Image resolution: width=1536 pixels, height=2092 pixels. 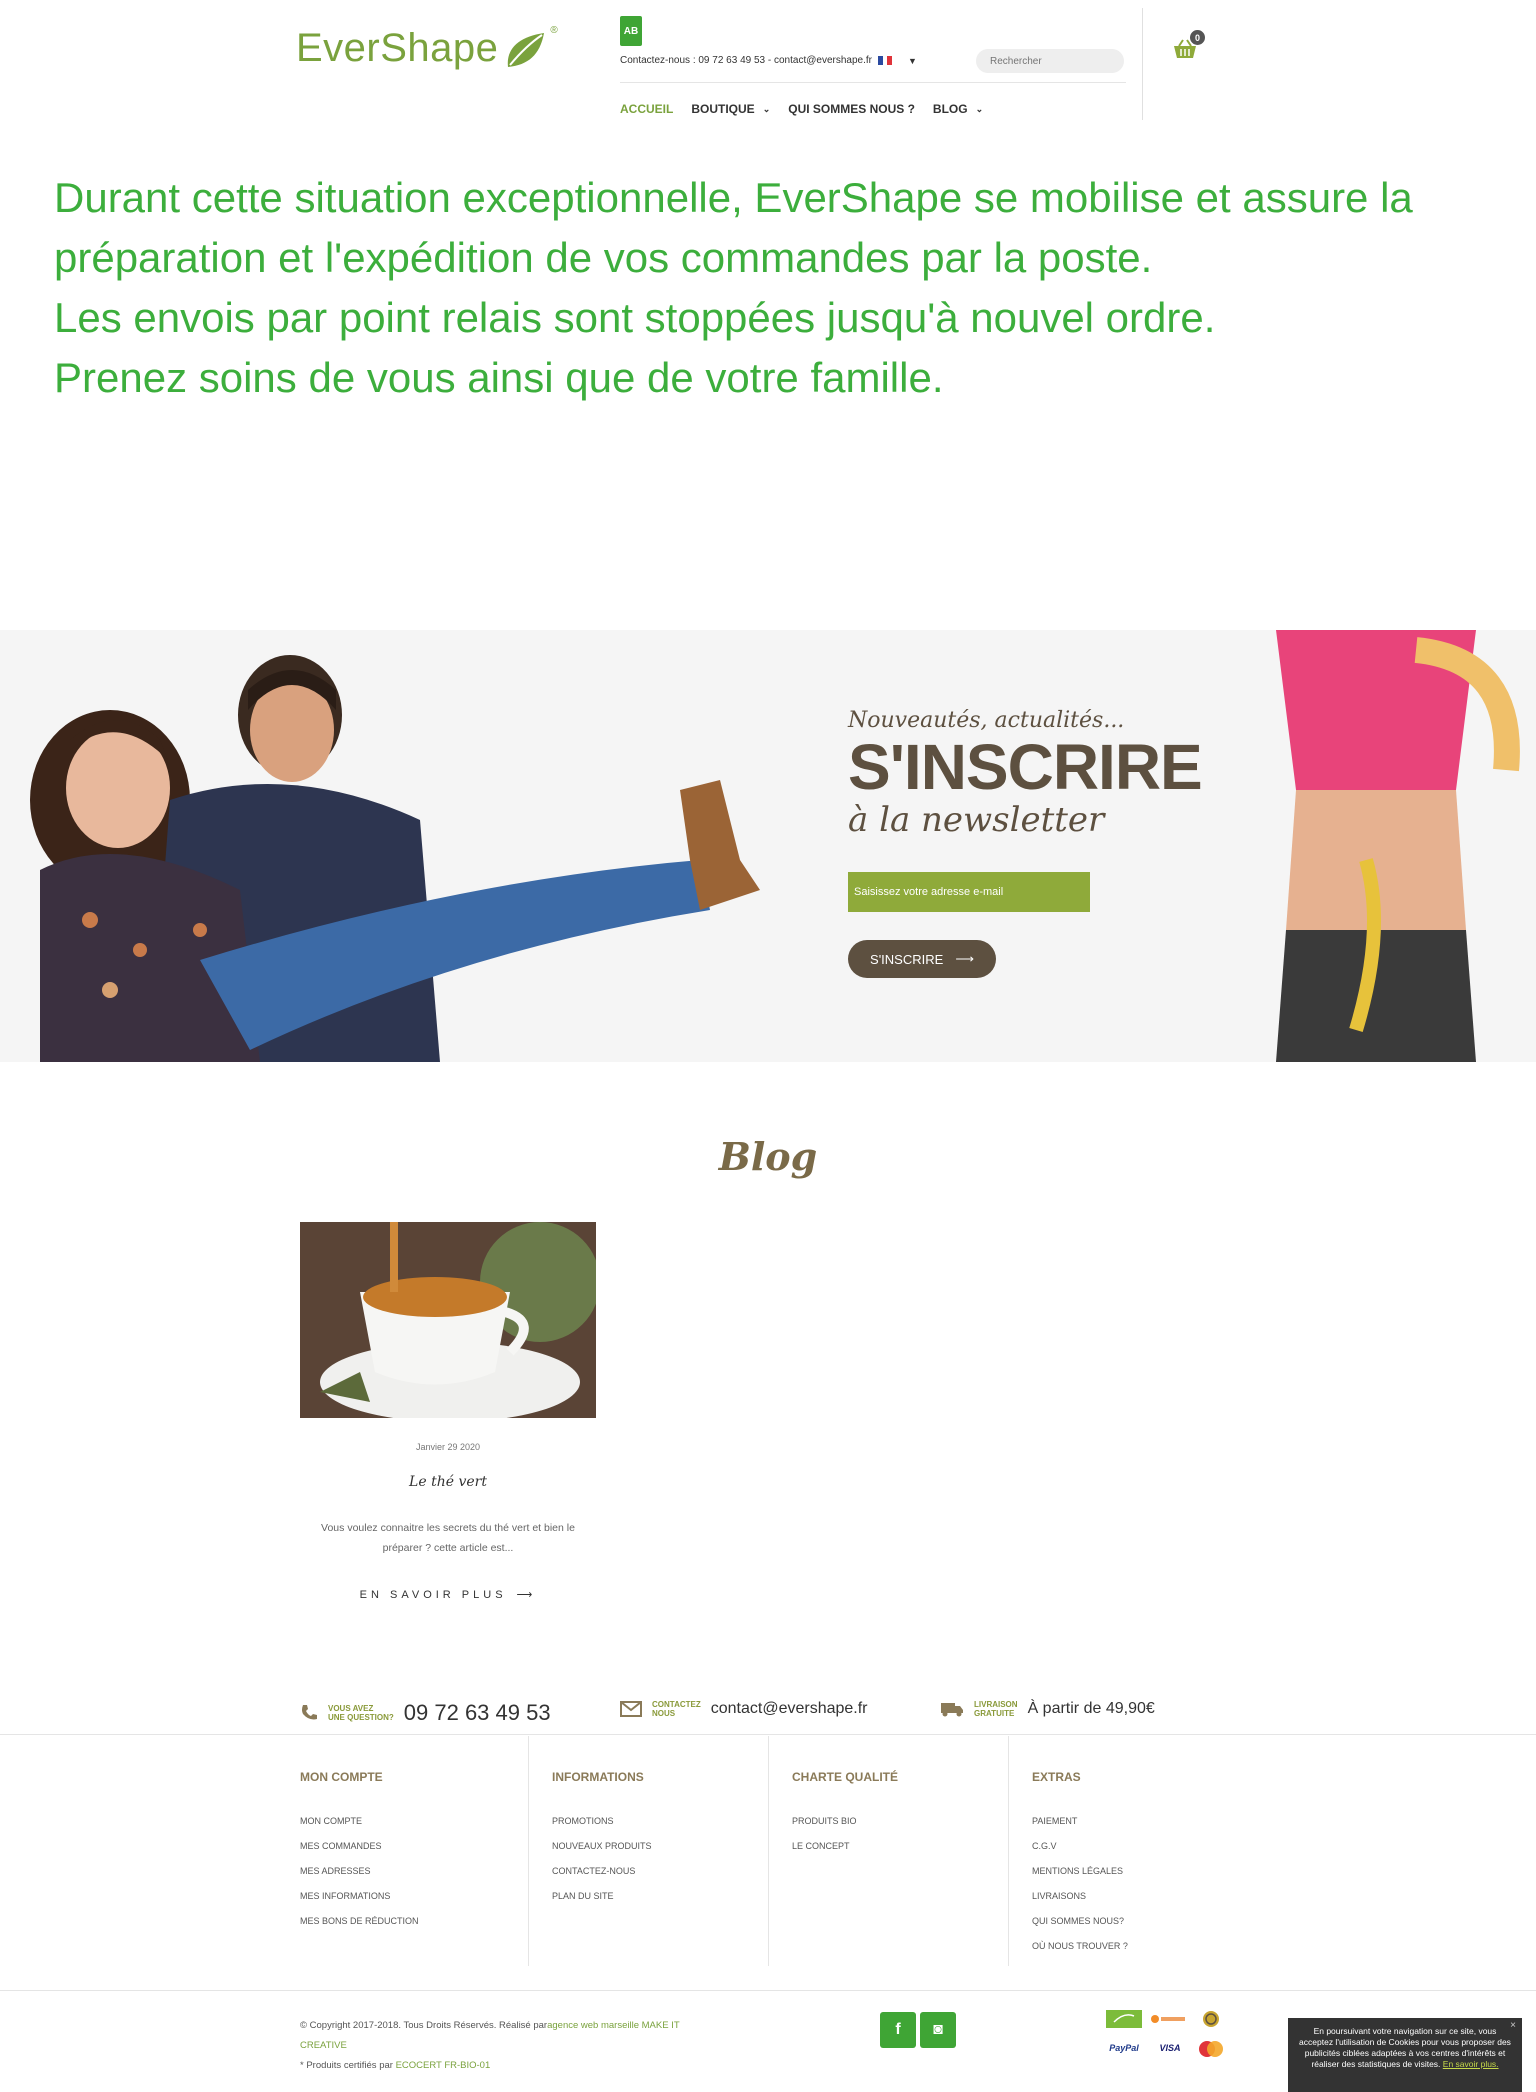 I want to click on search-input, so click(x=1056, y=61).